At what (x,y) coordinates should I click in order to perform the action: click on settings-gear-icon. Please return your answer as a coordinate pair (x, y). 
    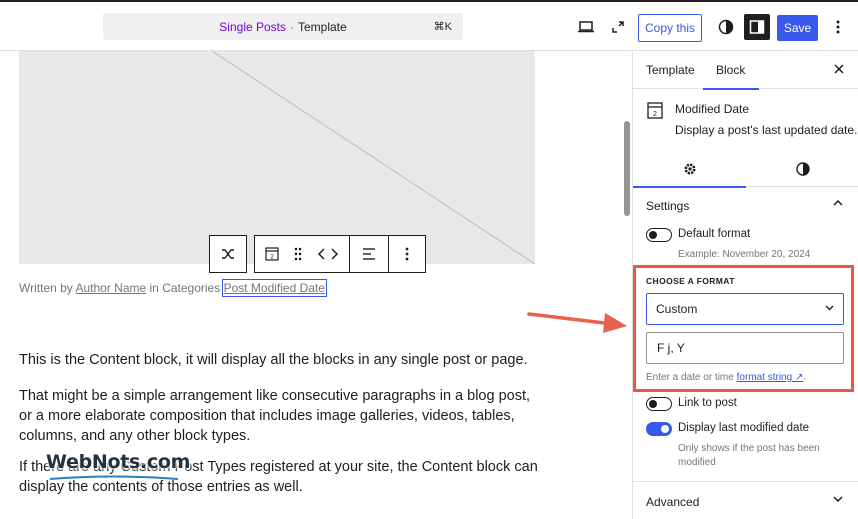
    Looking at the image, I should click on (689, 169).